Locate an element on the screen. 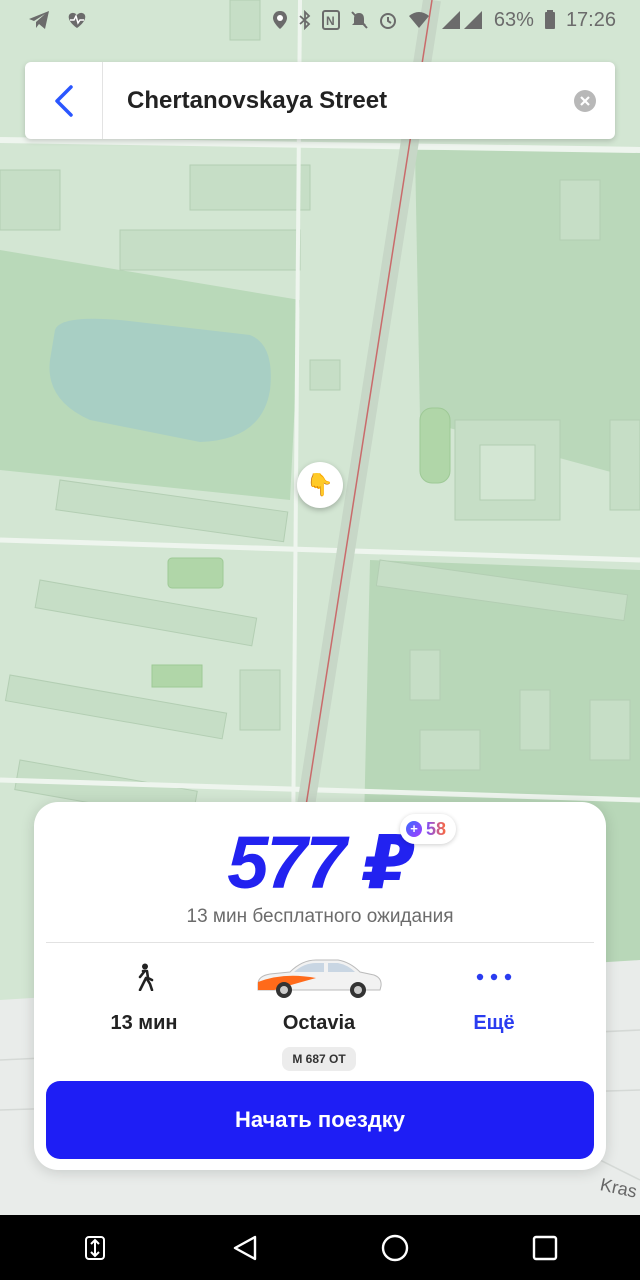 This screenshot has height=1280, width=640. walking-person-icon is located at coordinates (146, 977).